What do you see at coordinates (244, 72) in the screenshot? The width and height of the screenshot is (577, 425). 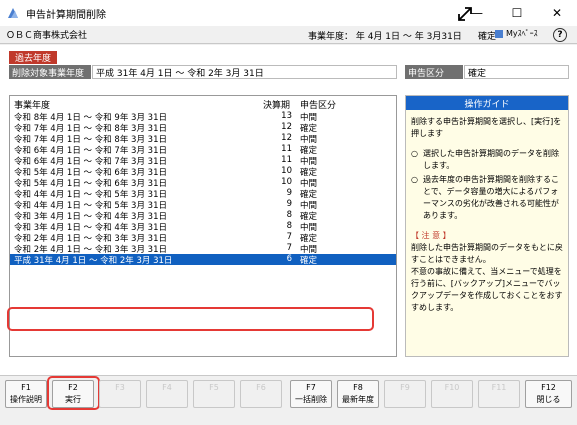 I see `delete-target-value: 平成 31年 4月 1日 ～ 令和 2年 3月 31日` at bounding box center [244, 72].